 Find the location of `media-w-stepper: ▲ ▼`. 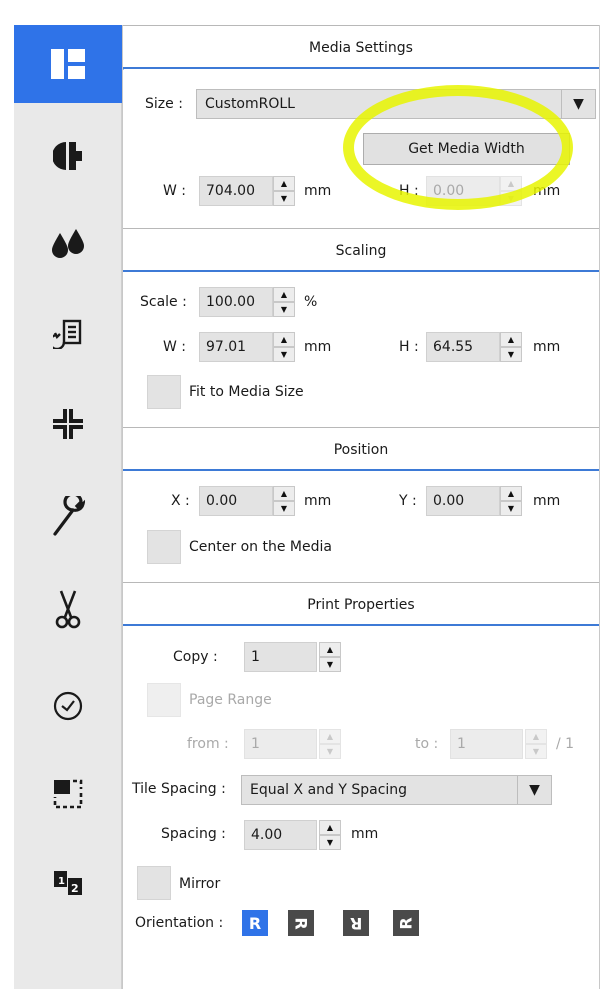

media-w-stepper: ▲ ▼ is located at coordinates (284, 191).